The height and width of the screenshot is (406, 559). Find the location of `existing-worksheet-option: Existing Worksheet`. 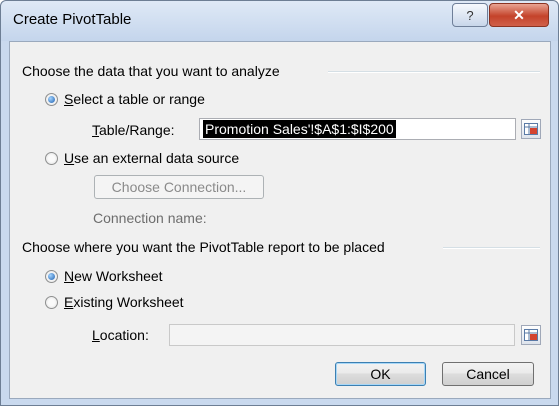

existing-worksheet-option: Existing Worksheet is located at coordinates (114, 302).